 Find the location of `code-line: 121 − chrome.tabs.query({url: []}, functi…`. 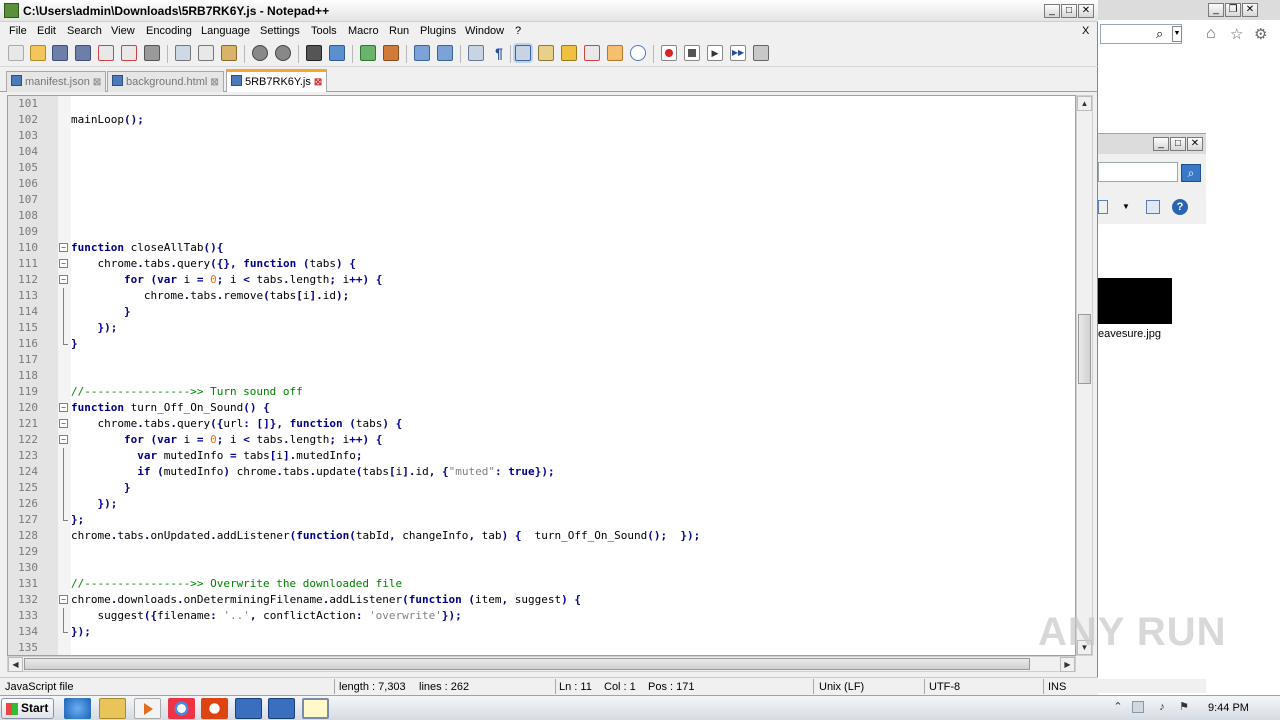

code-line: 121 − chrome.tabs.query({url: []}, functi… is located at coordinates (541, 424).